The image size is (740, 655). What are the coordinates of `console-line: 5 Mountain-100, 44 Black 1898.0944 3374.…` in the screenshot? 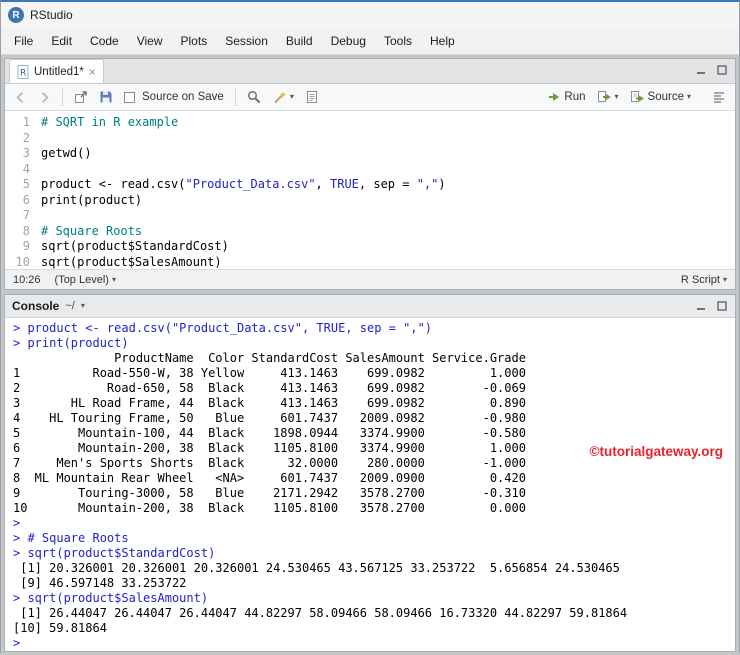 It's located at (269, 433).